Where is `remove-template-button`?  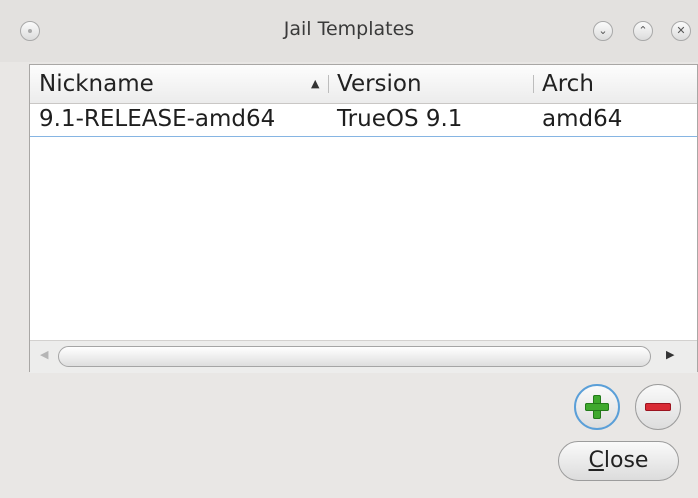 remove-template-button is located at coordinates (658, 407).